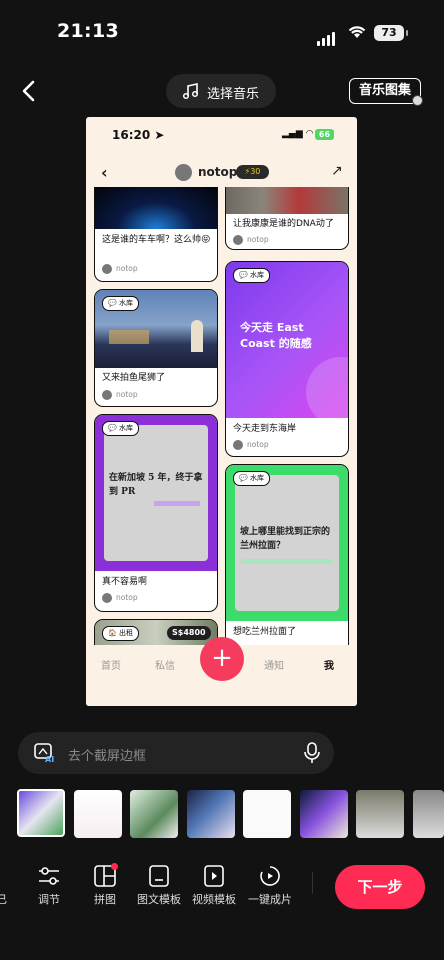 The image size is (444, 960). I want to click on select-music-button: 选择音乐, so click(221, 91).